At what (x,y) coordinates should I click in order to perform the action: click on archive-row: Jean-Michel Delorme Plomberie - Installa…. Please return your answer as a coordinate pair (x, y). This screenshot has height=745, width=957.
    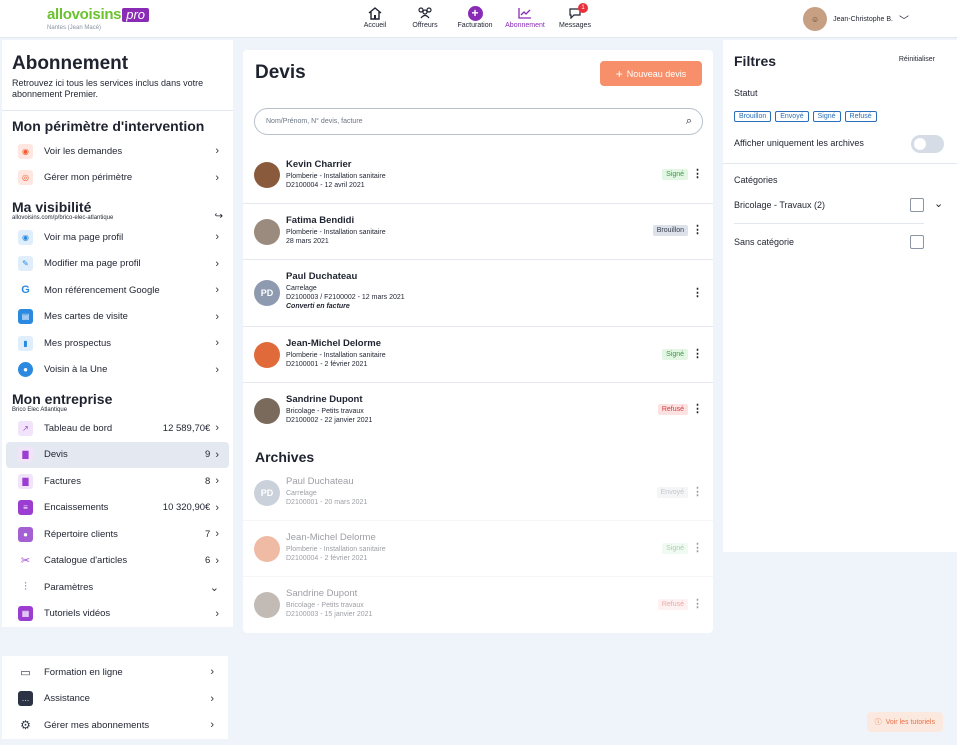
    Looking at the image, I should click on (478, 549).